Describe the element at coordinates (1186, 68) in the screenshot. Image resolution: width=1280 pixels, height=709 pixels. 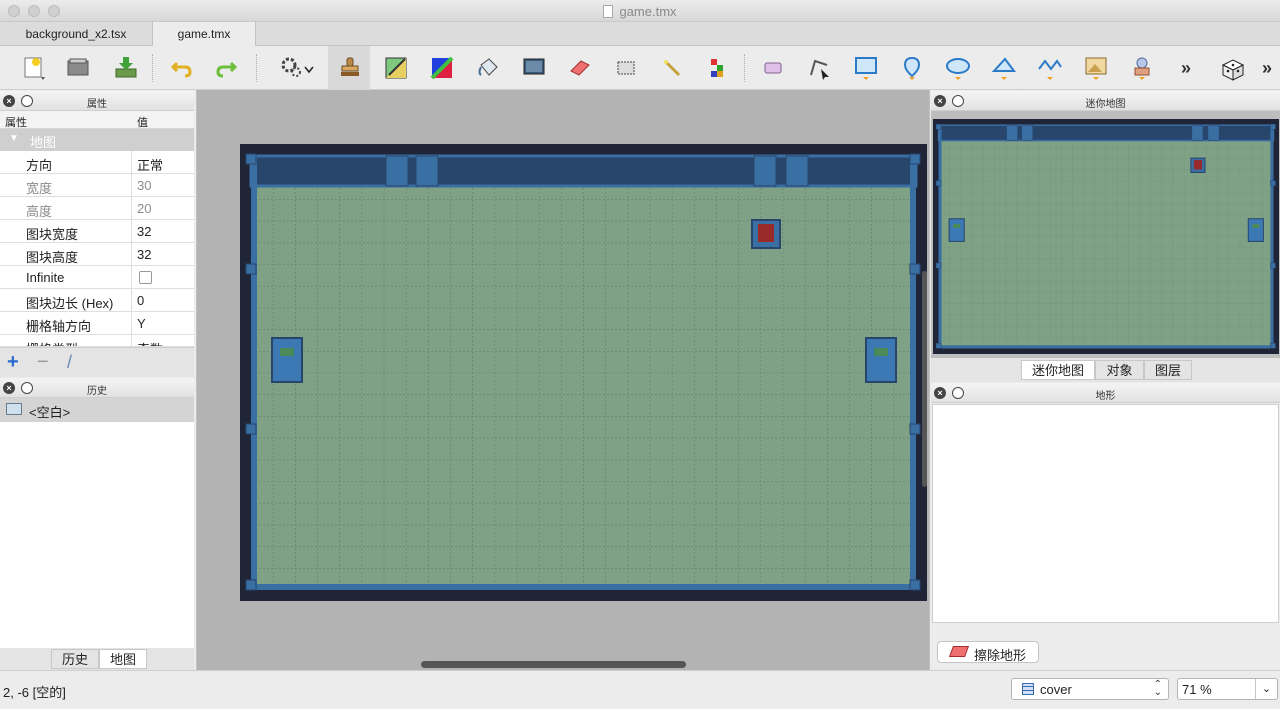
I see `toolbar-overflow-button: »` at that location.